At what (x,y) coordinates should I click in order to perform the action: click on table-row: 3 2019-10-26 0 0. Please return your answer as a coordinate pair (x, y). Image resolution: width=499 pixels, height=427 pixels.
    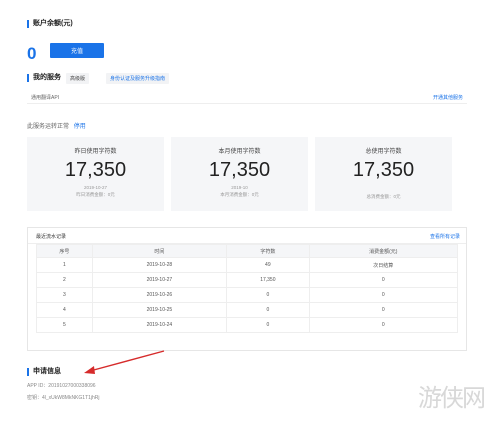
    Looking at the image, I should click on (247, 295).